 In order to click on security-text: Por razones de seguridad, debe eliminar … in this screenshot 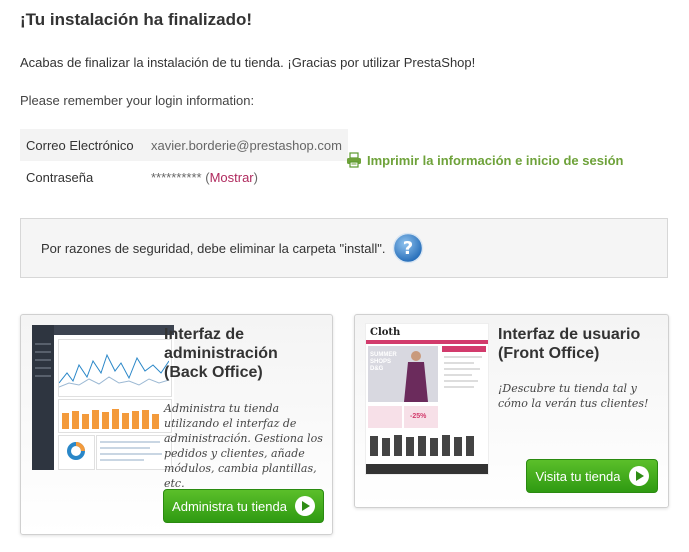, I will do `click(213, 248)`.